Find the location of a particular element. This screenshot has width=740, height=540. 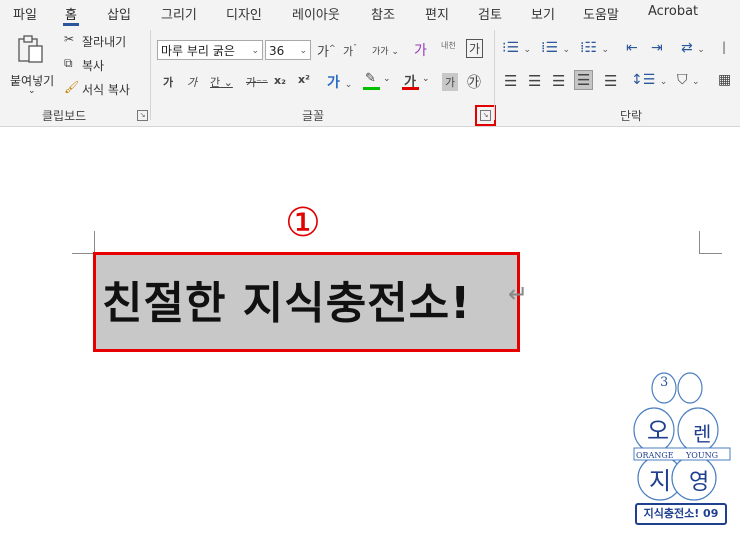

copy-label: 복사 is located at coordinates (93, 66).